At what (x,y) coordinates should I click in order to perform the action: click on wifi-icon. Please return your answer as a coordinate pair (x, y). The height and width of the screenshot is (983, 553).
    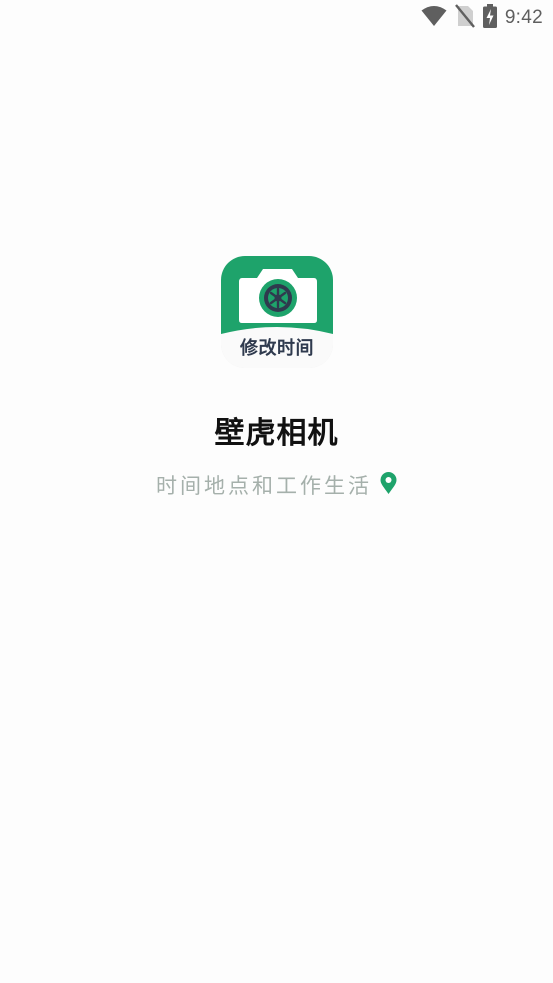
    Looking at the image, I should click on (434, 18).